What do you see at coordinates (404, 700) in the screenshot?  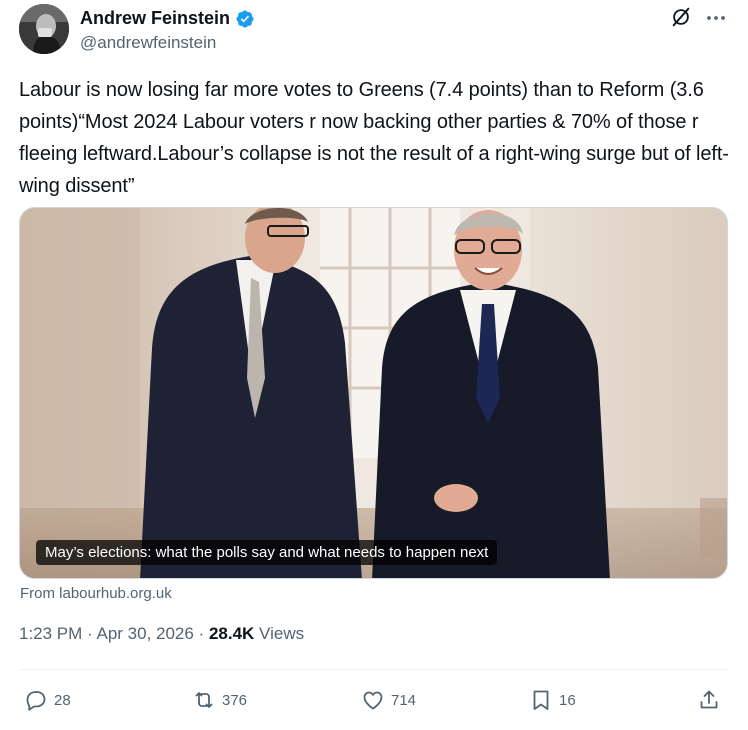 I see `like-count: 714` at bounding box center [404, 700].